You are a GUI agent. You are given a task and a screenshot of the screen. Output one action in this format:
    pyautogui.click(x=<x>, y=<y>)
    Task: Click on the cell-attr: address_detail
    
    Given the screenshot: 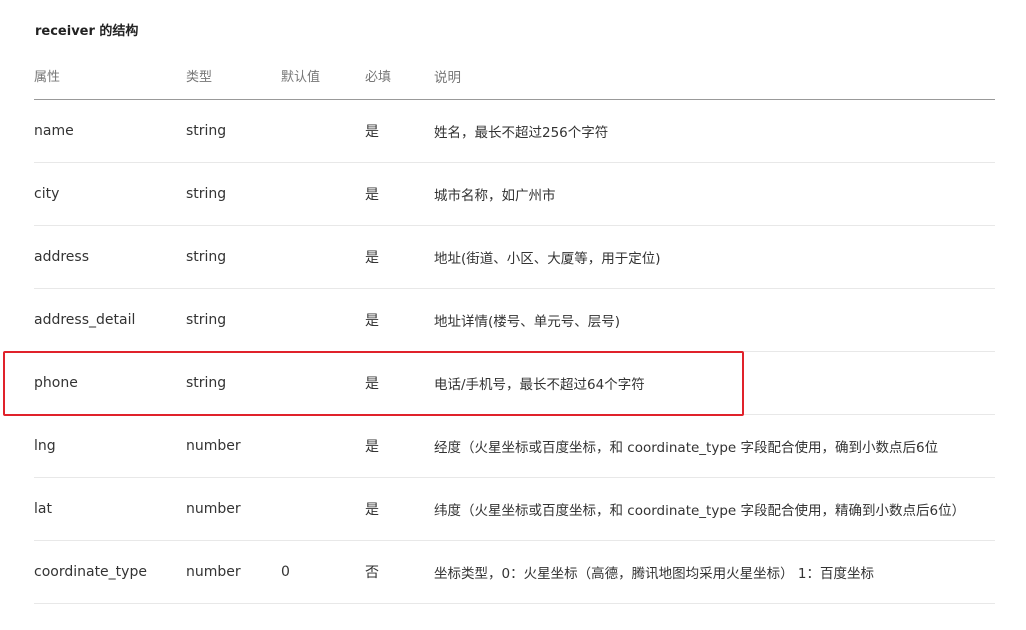 What is the action you would take?
    pyautogui.click(x=85, y=320)
    